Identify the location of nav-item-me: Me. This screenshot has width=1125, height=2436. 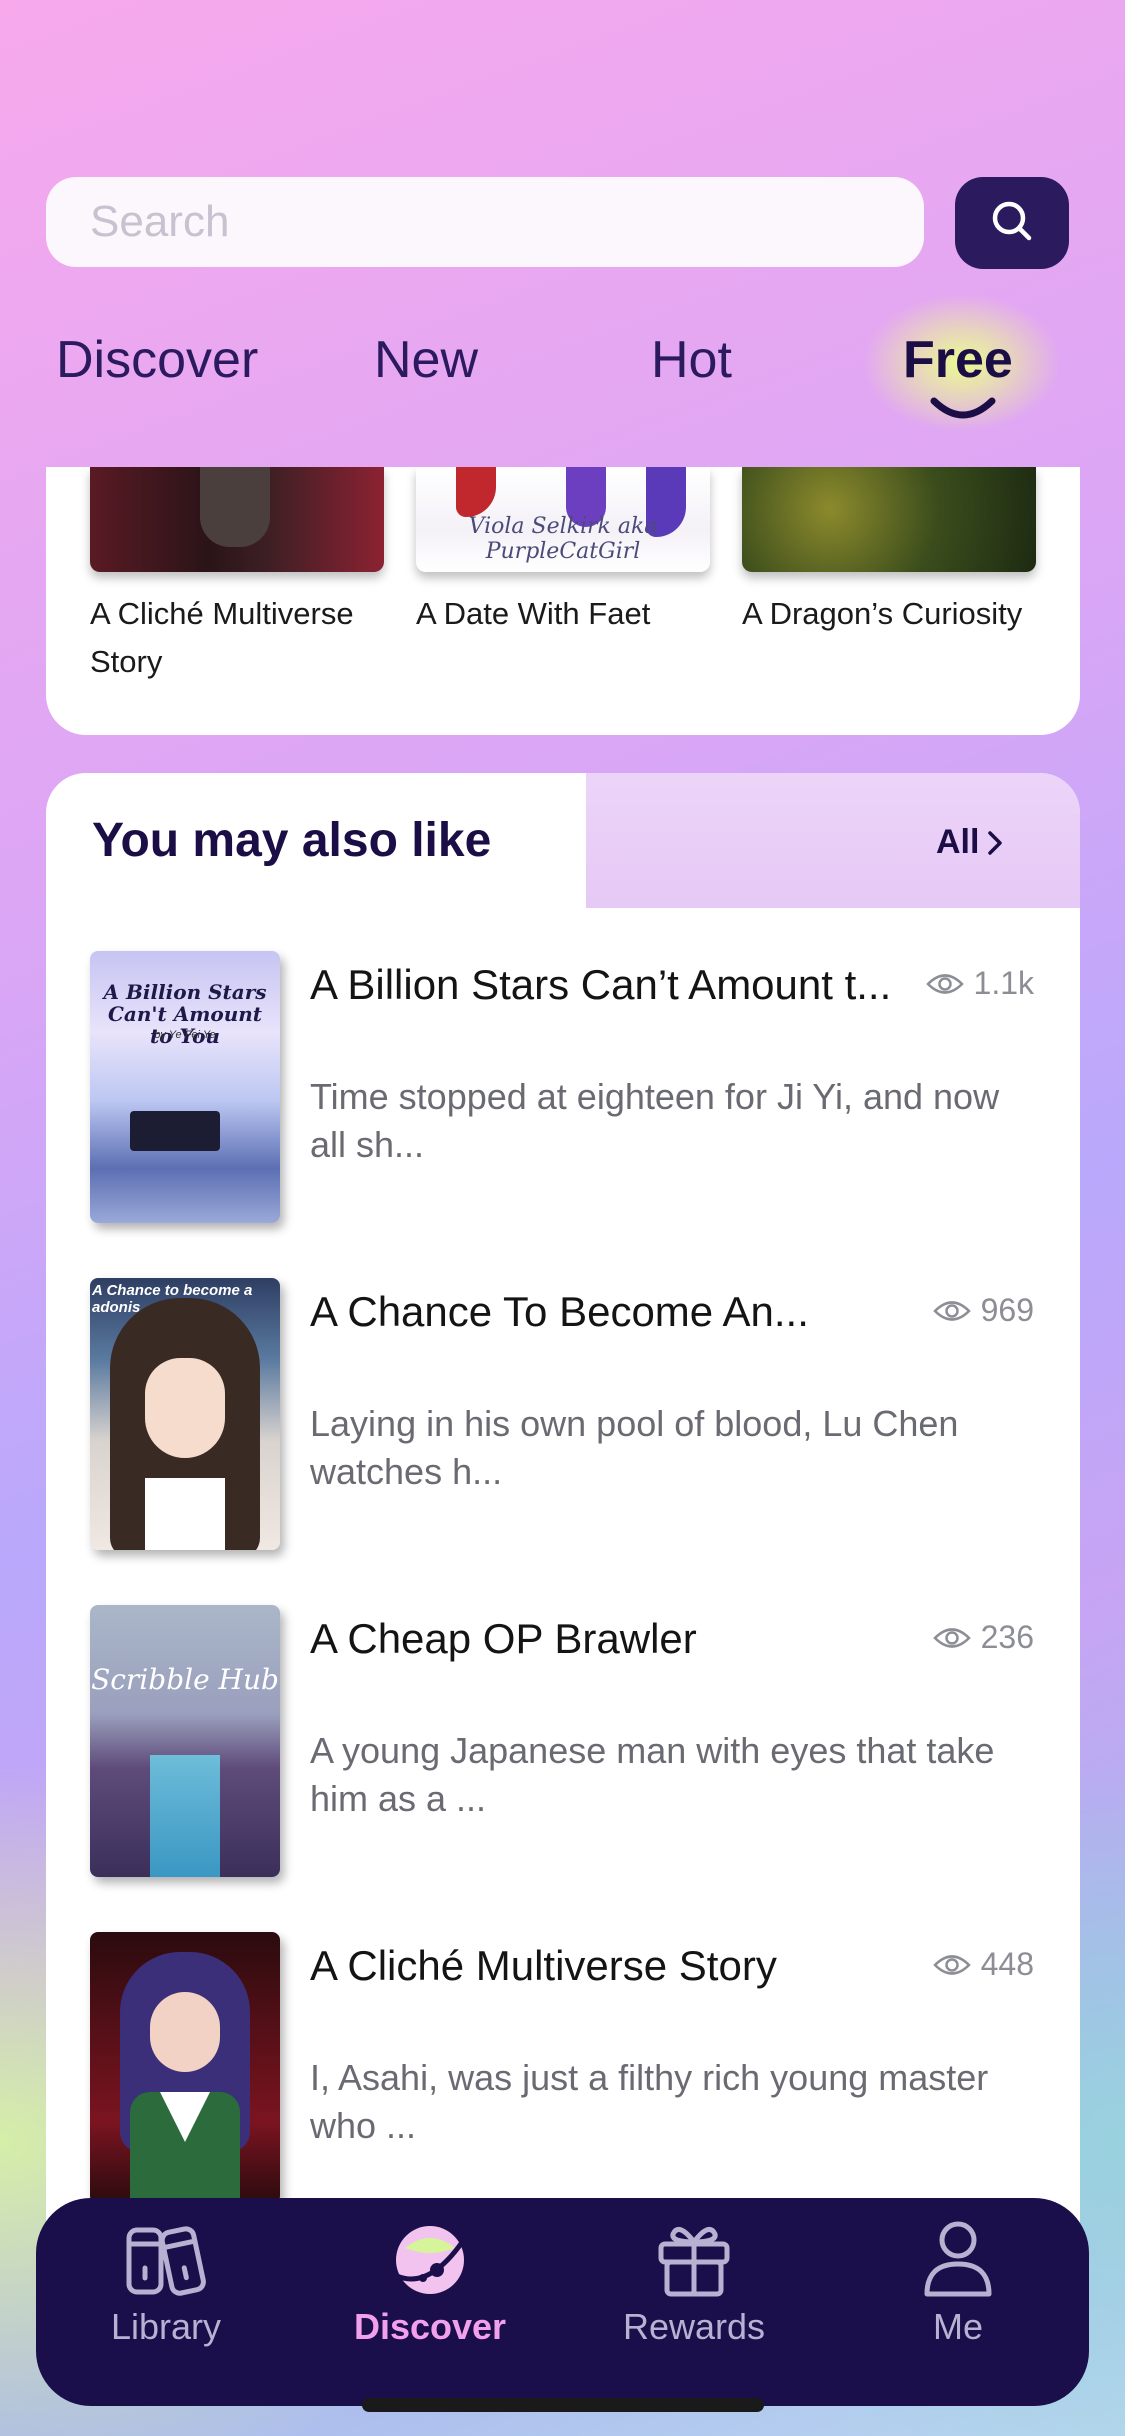
(958, 2302).